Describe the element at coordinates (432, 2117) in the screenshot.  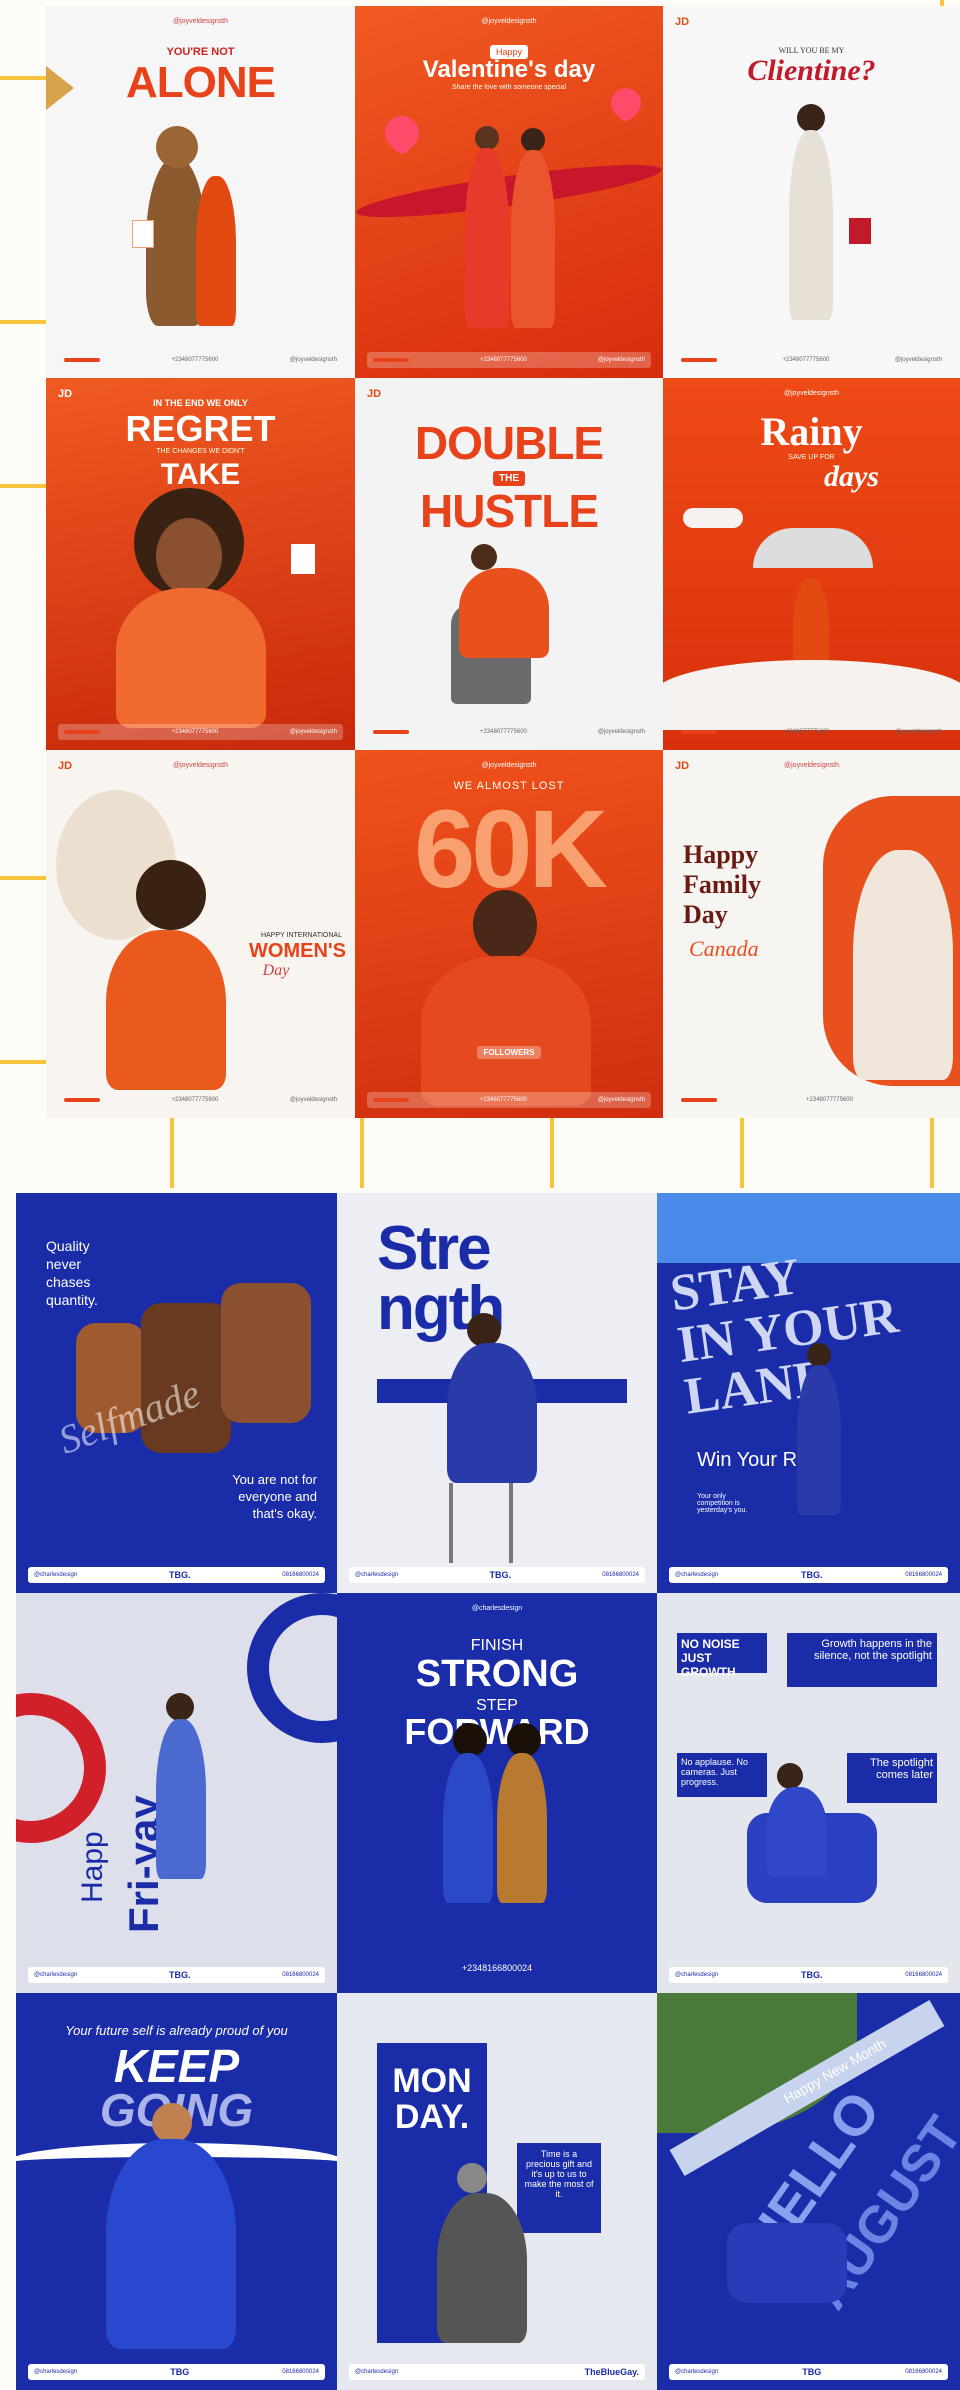
I see `poster-title-2: DAY.` at that location.